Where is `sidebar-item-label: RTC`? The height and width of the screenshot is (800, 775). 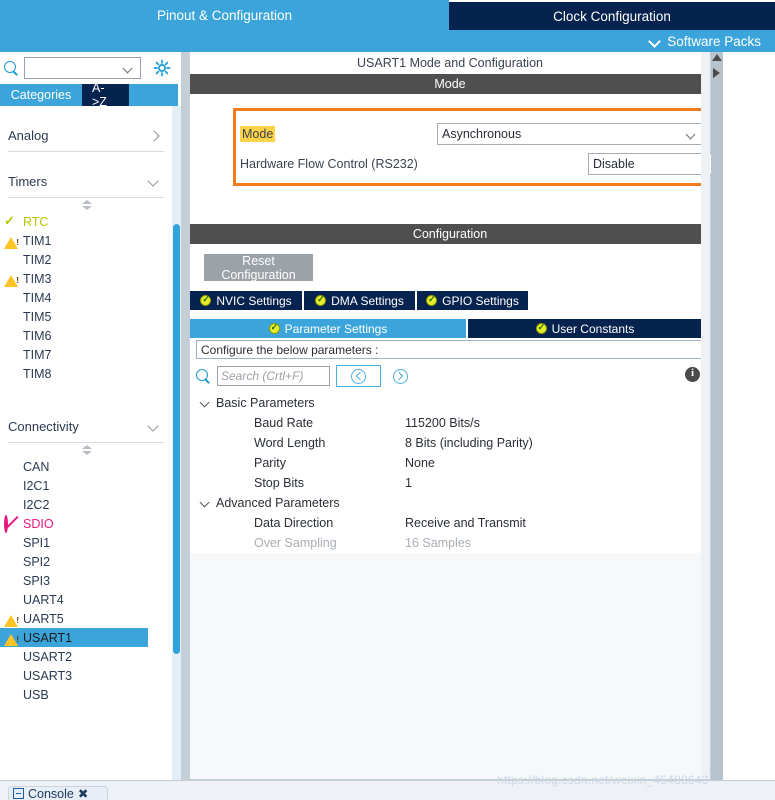 sidebar-item-label: RTC is located at coordinates (36, 221).